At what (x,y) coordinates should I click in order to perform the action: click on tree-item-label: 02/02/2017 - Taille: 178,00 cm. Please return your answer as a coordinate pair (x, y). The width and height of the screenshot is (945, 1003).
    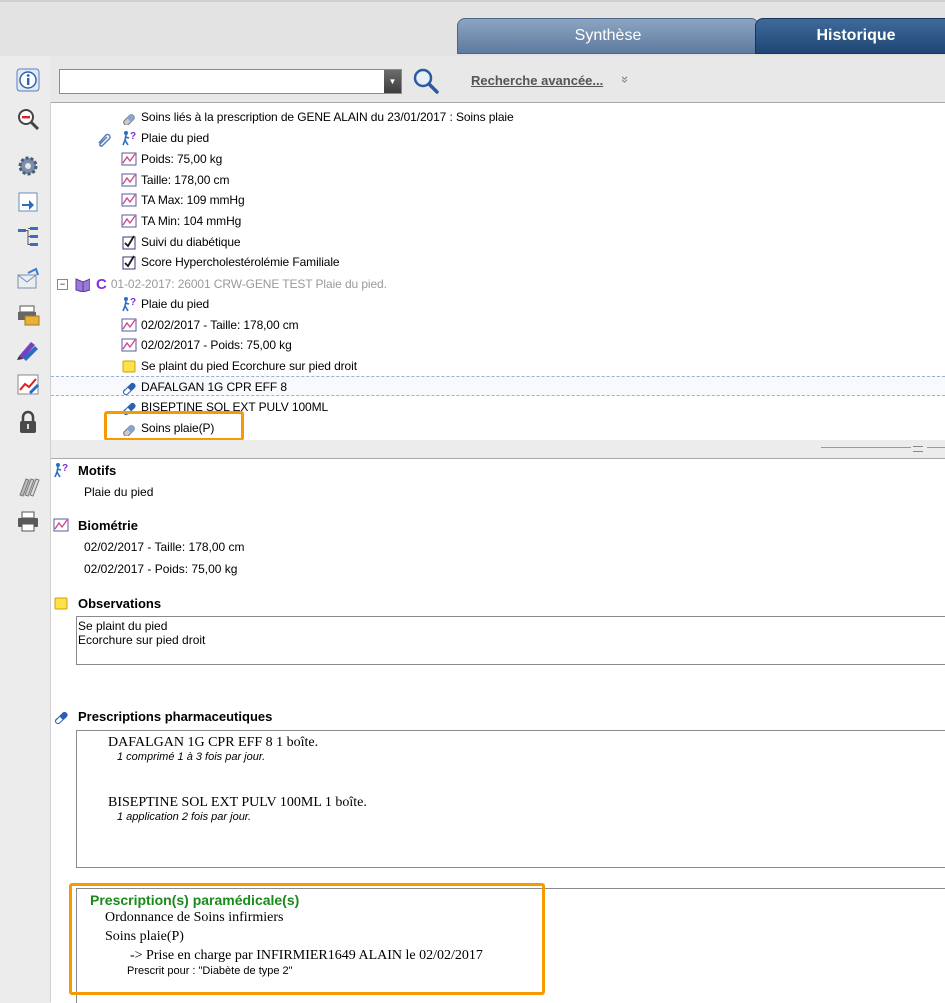
    Looking at the image, I should click on (220, 325).